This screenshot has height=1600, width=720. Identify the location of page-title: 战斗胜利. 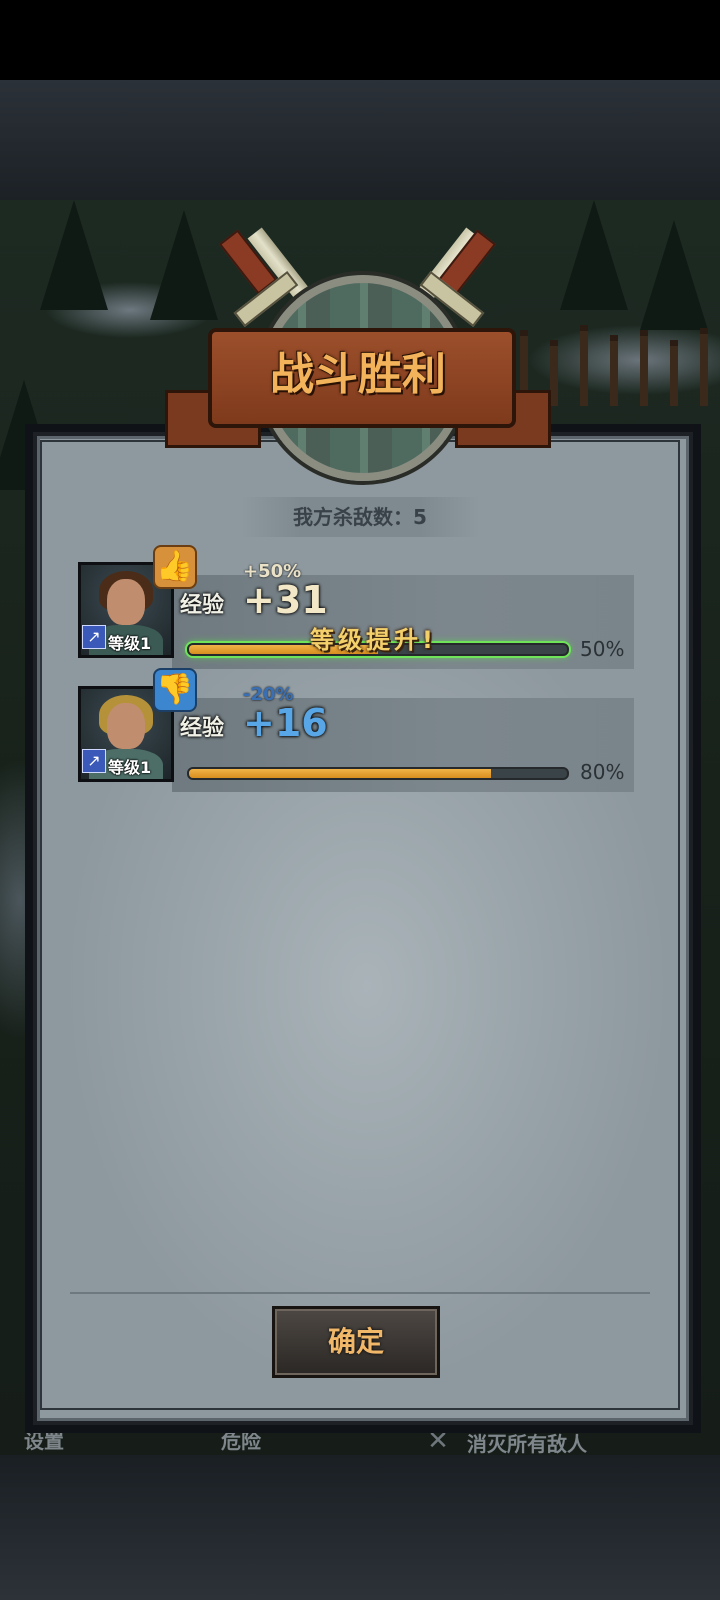
(358, 374).